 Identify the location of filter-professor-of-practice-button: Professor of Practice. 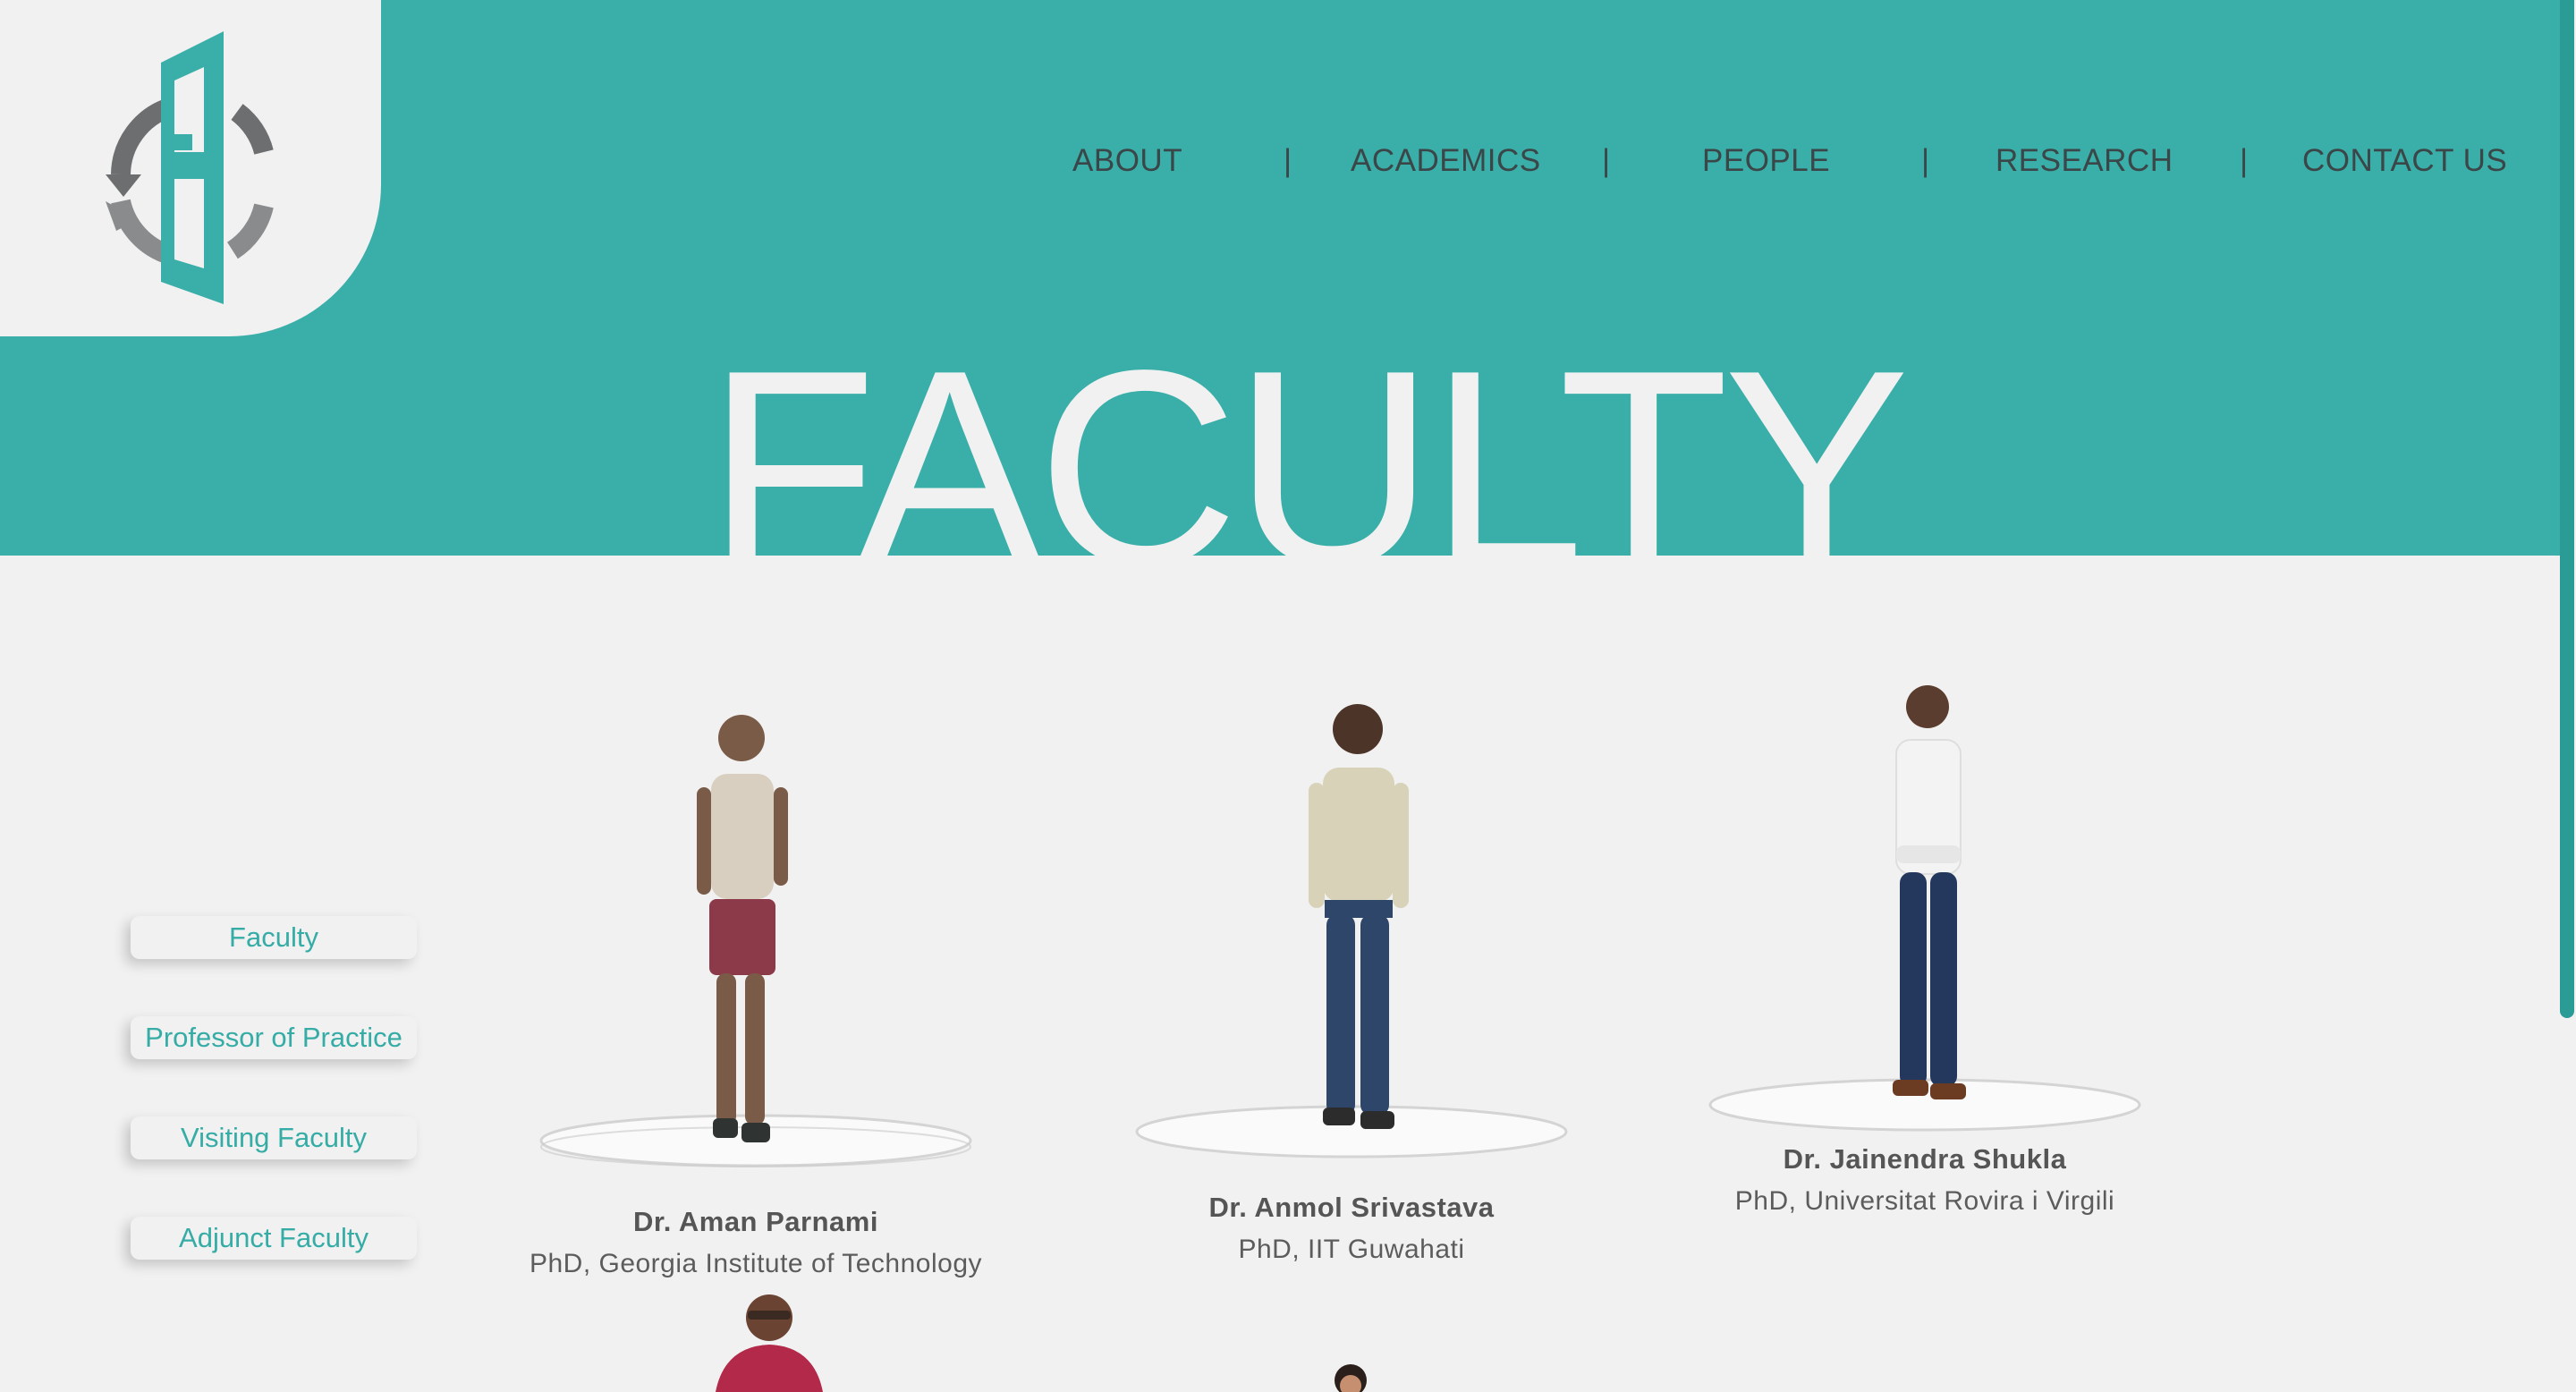
(274, 1037).